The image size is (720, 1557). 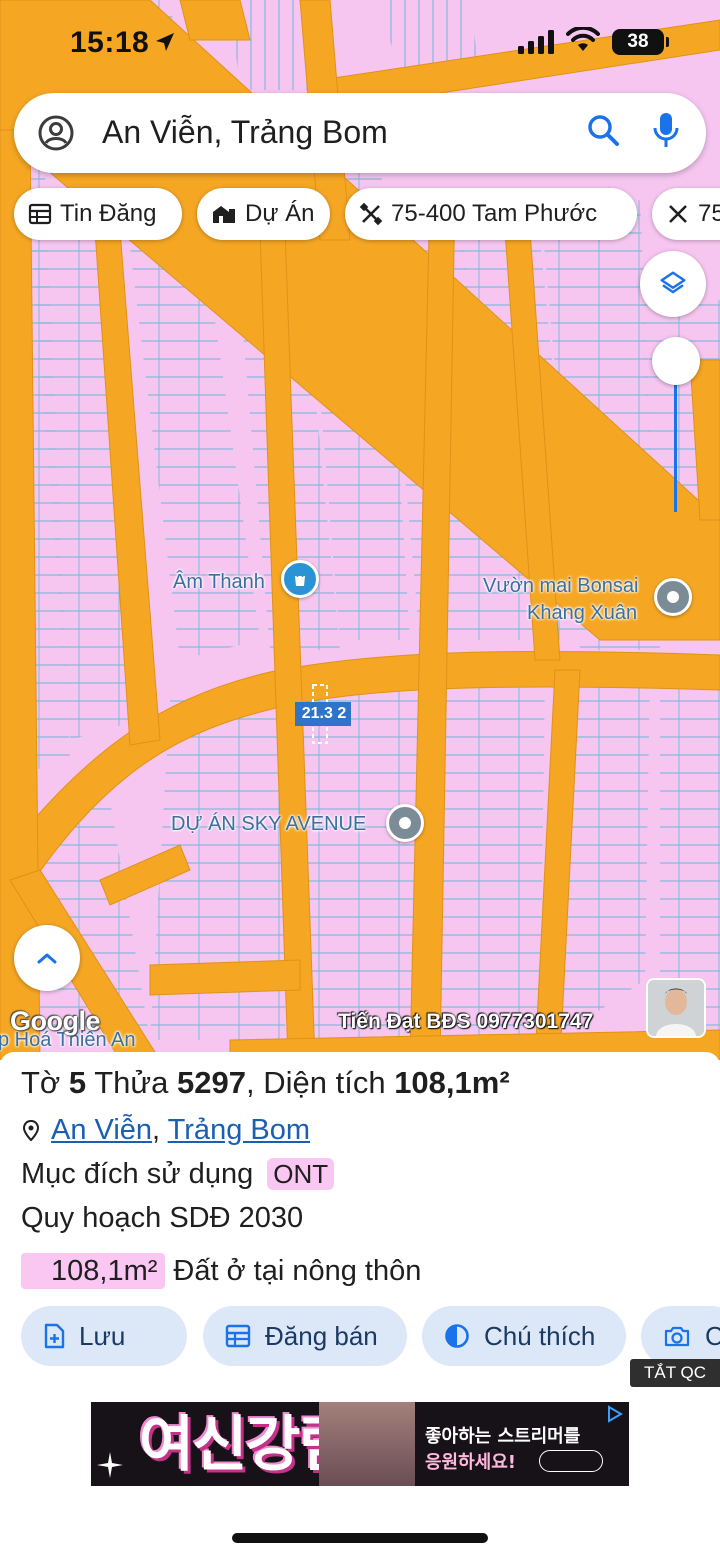 I want to click on chevron-up-icon, so click(x=47, y=958).